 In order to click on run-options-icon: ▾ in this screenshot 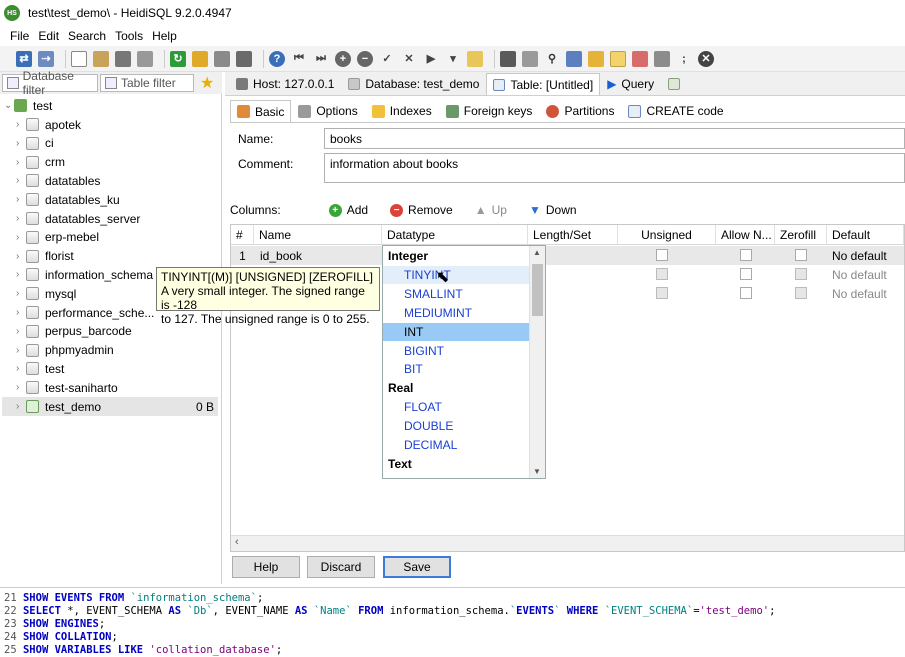, I will do `click(453, 59)`.